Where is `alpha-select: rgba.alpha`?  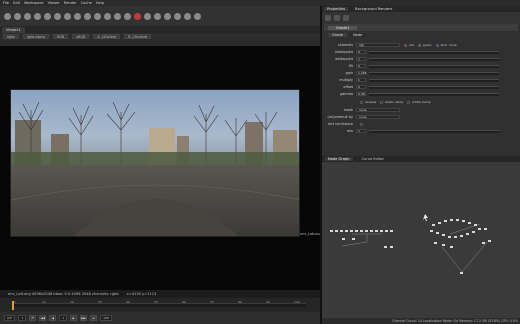
alpha-select: rgba.alpha is located at coordinates (35, 36).